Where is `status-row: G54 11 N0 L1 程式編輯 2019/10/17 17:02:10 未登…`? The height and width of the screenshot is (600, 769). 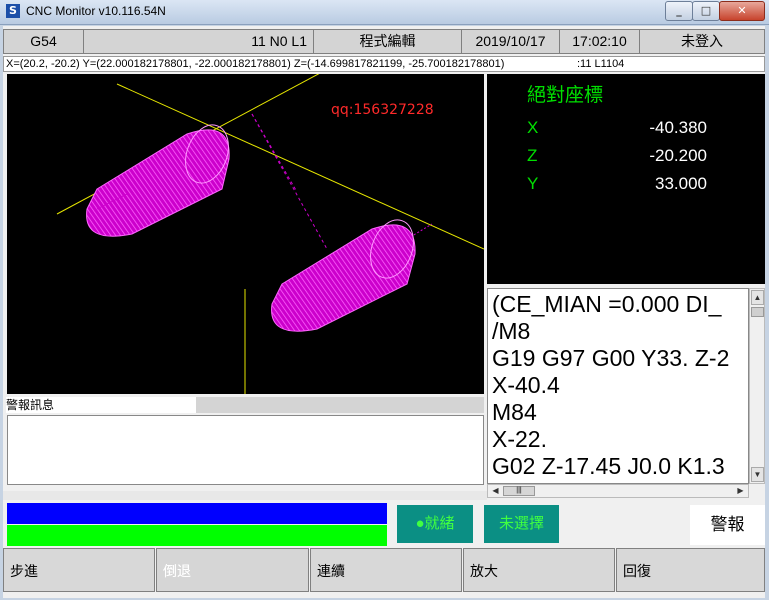 status-row: G54 11 N0 L1 程式編輯 2019/10/17 17:02:10 未登… is located at coordinates (384, 41).